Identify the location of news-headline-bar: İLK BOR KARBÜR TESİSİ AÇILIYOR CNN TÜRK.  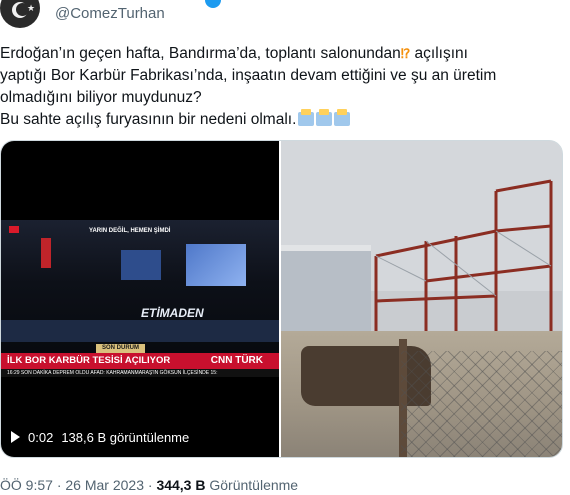
(140, 361).